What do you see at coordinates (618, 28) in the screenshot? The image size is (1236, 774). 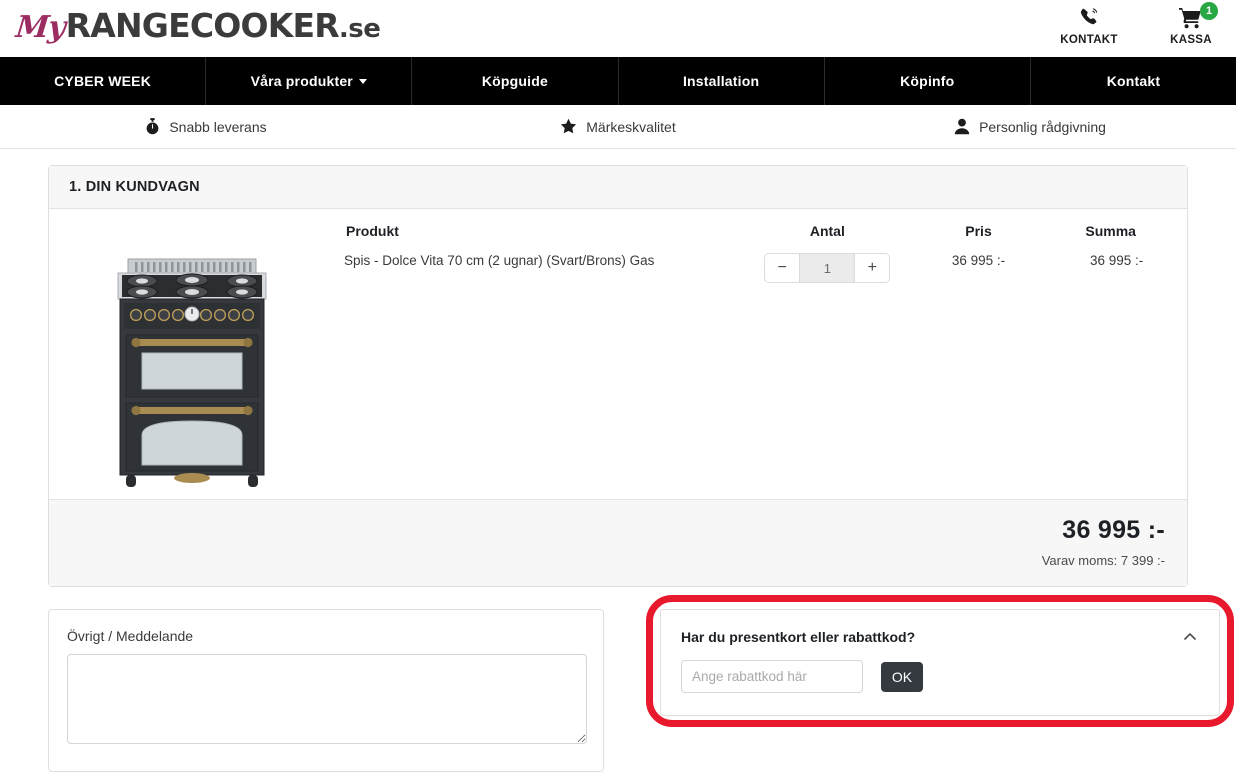 I see `site-header: My RANGECOOKER .se KONTAKT 1 KASSA` at bounding box center [618, 28].